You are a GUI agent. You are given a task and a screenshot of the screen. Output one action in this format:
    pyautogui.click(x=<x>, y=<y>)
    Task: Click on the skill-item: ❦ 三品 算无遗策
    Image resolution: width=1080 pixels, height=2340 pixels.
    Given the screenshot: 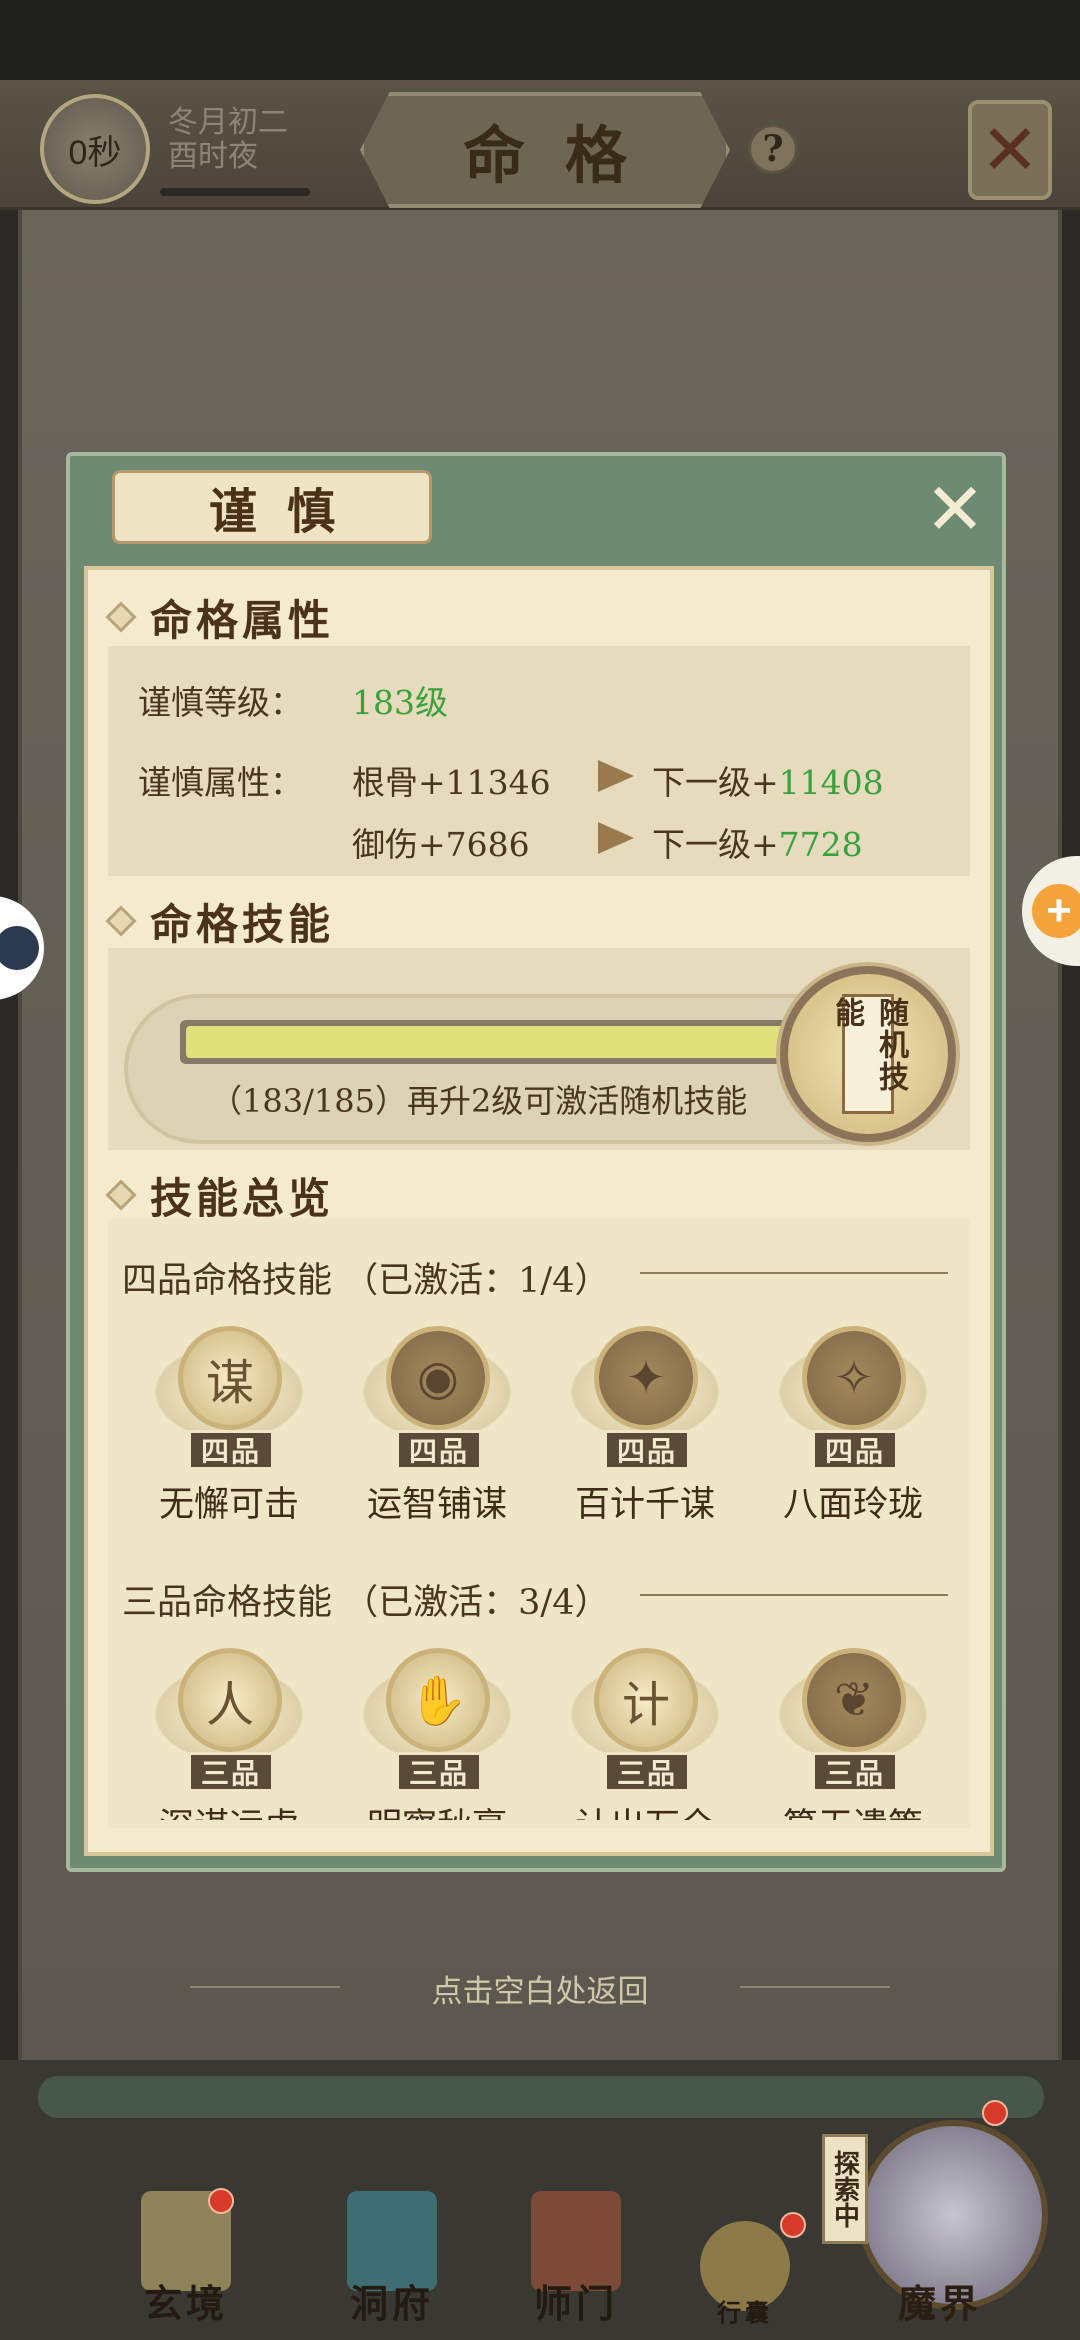 What is the action you would take?
    pyautogui.click(x=853, y=1734)
    